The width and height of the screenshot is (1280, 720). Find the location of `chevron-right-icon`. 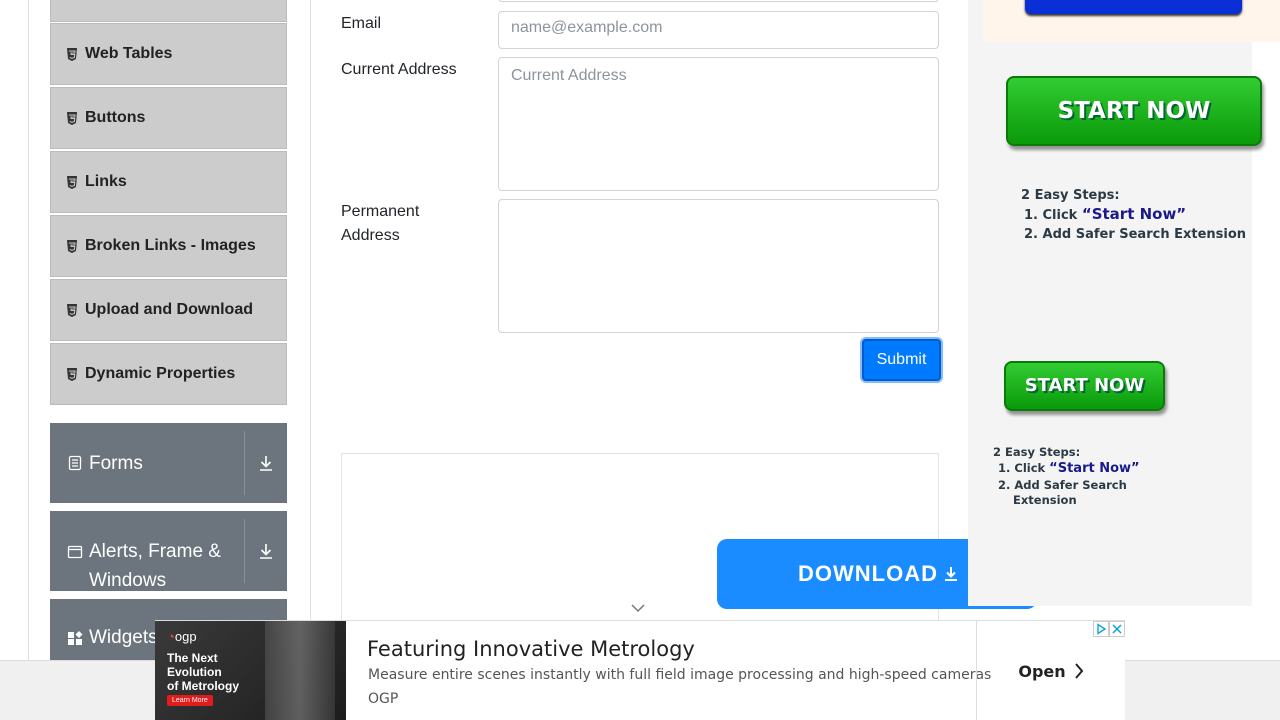

chevron-right-icon is located at coordinates (1078, 671).